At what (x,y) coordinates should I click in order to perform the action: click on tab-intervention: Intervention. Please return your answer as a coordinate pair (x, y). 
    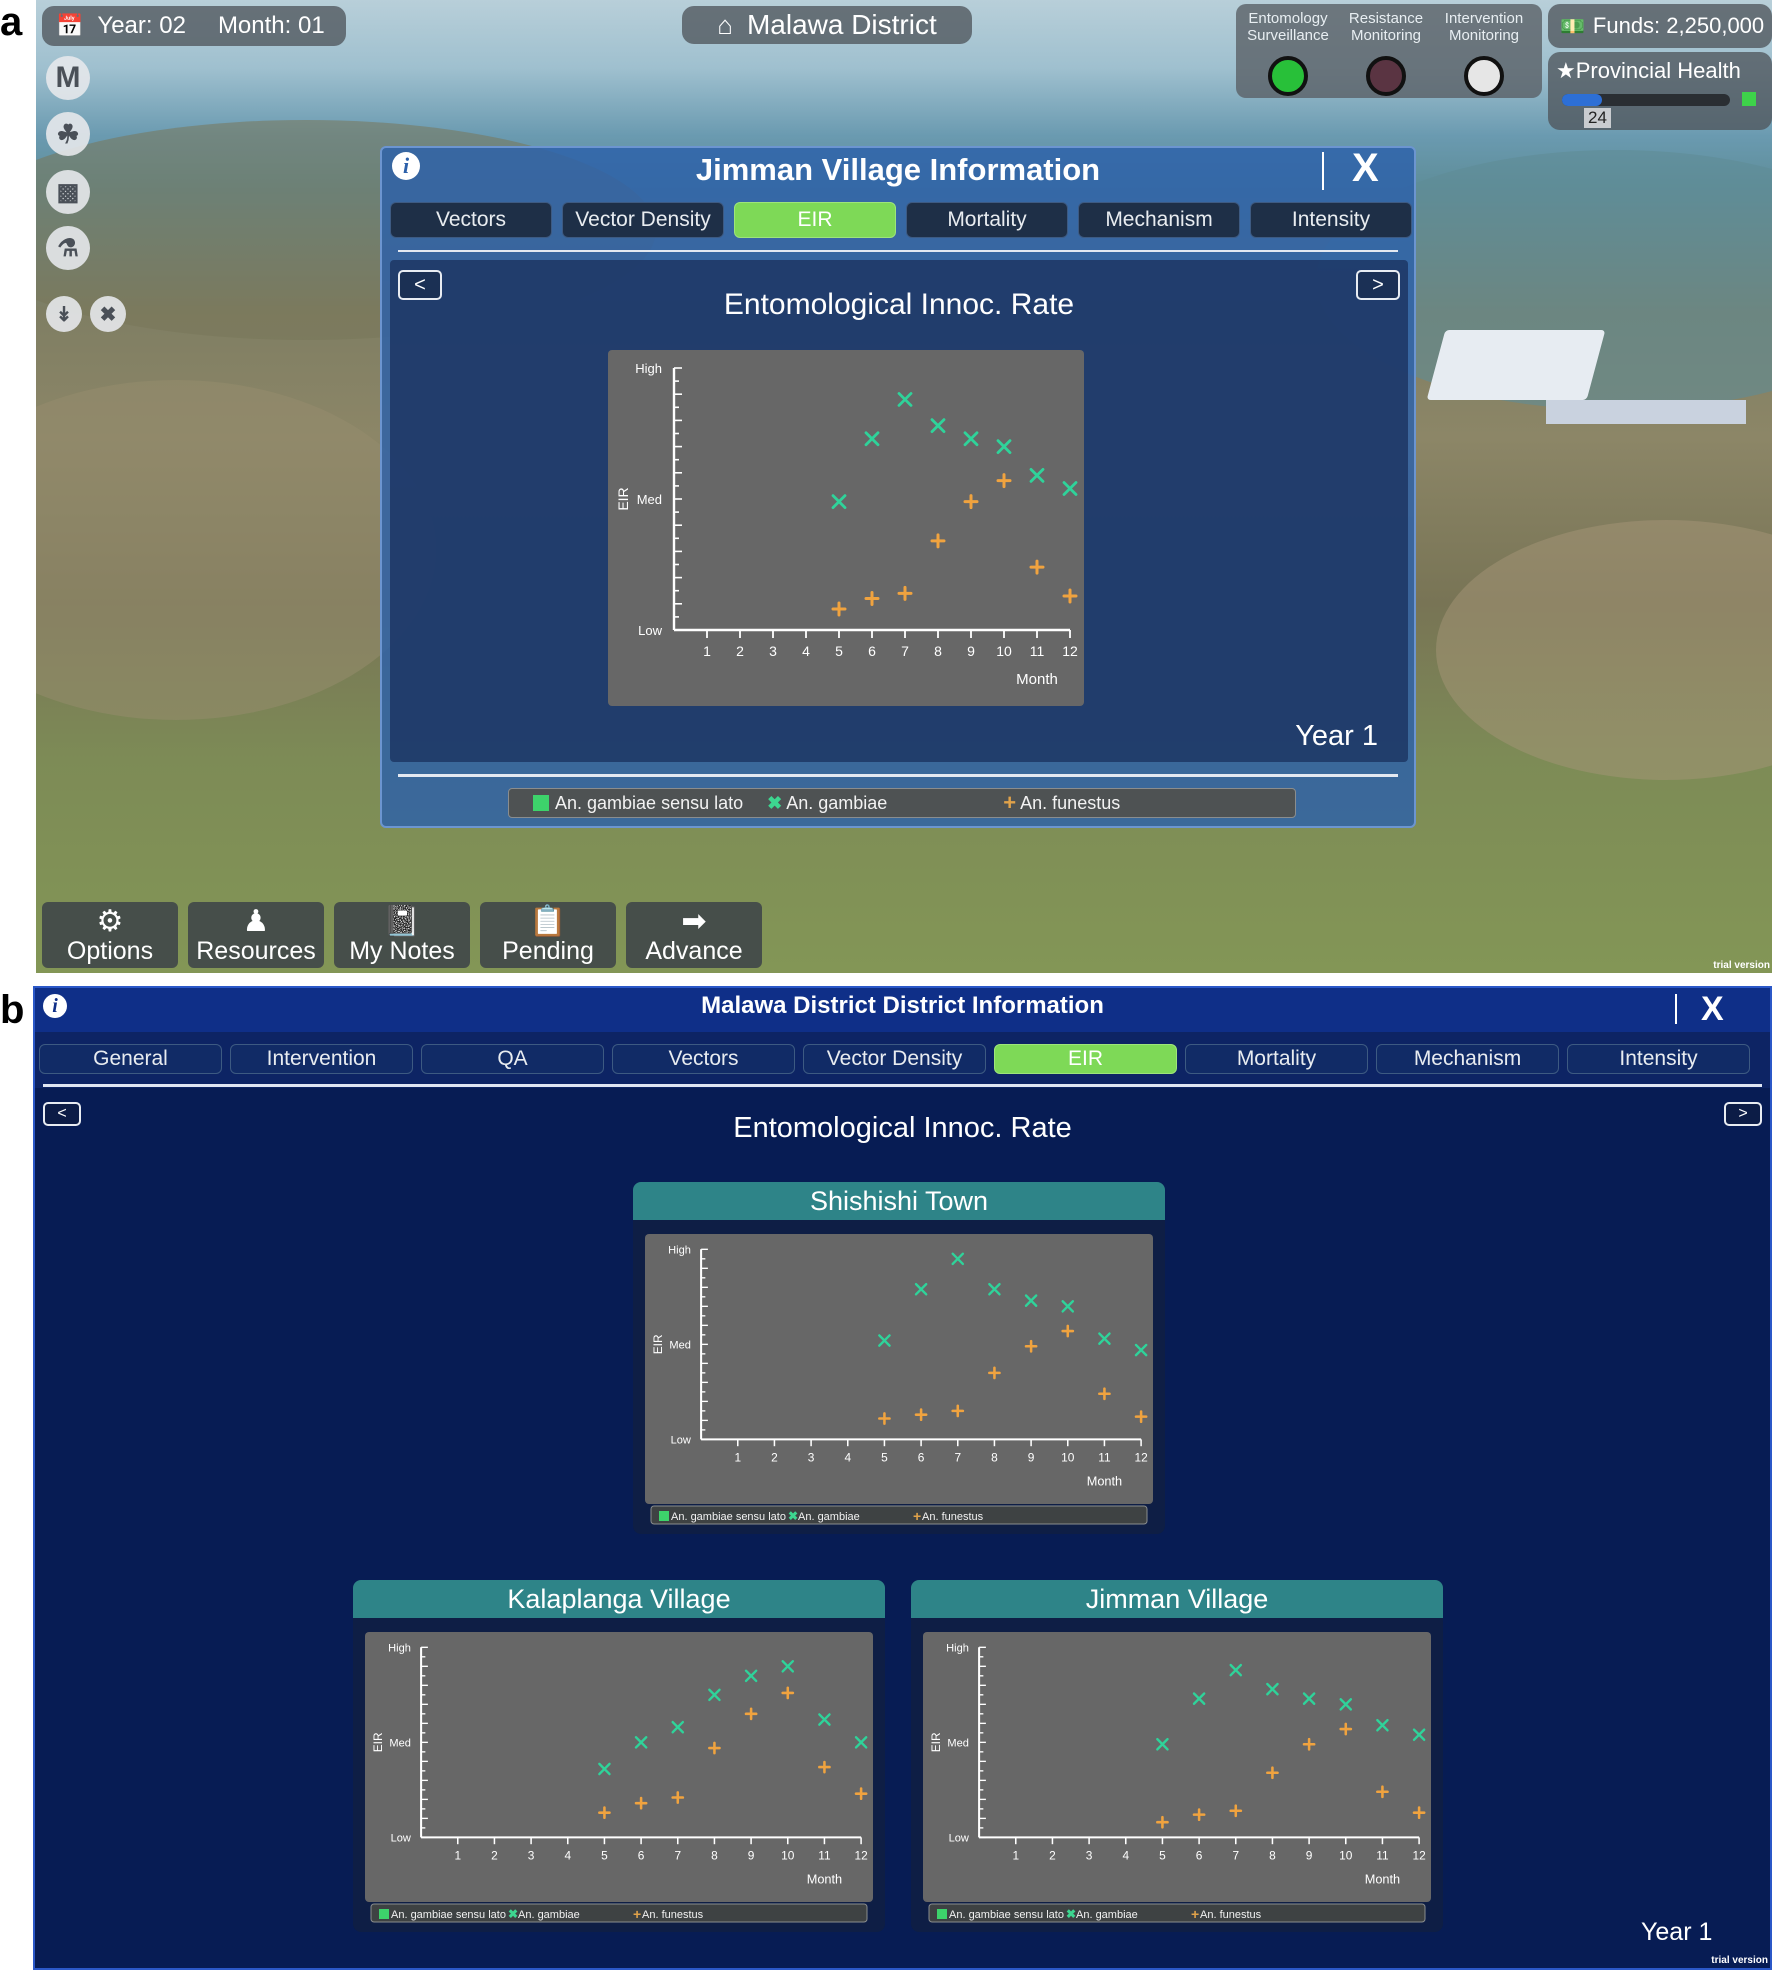
    Looking at the image, I should click on (321, 1059).